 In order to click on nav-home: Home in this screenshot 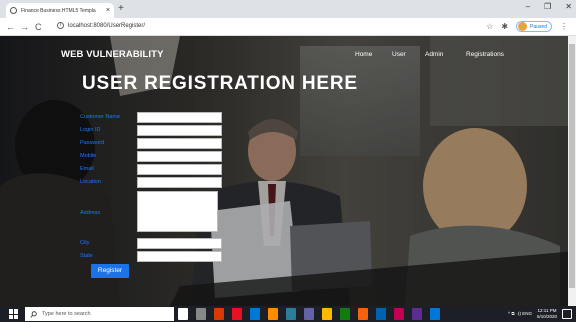, I will do `click(363, 54)`.